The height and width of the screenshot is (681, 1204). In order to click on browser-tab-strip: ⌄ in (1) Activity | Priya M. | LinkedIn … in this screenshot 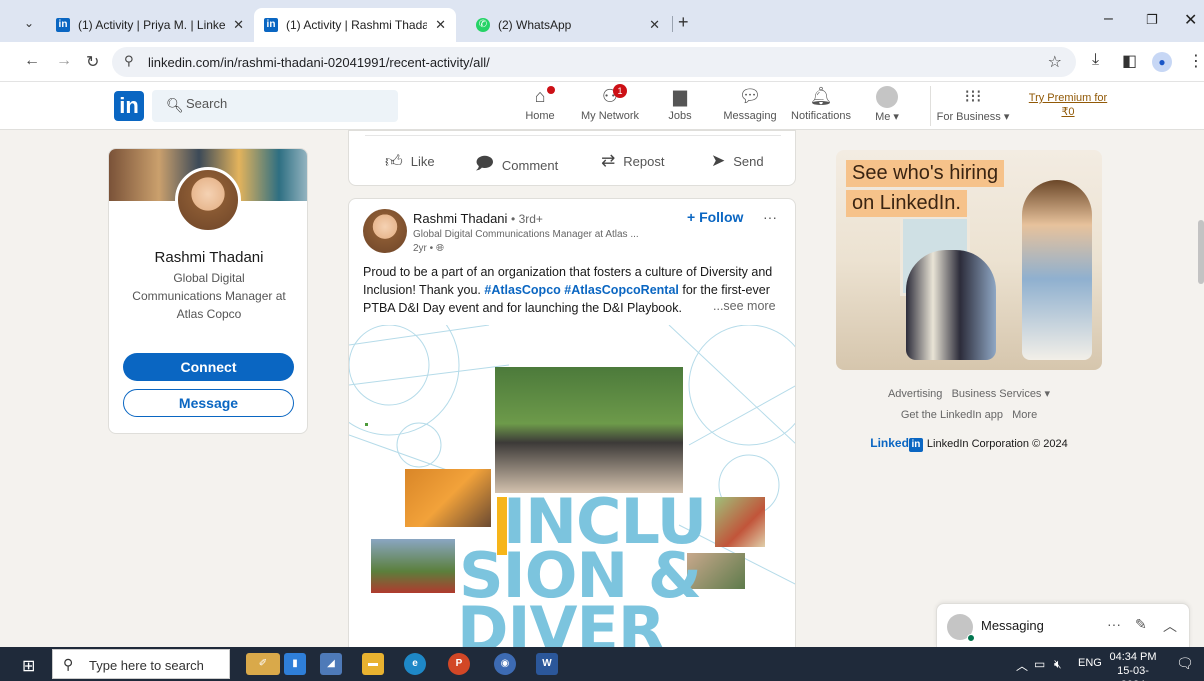, I will do `click(602, 21)`.